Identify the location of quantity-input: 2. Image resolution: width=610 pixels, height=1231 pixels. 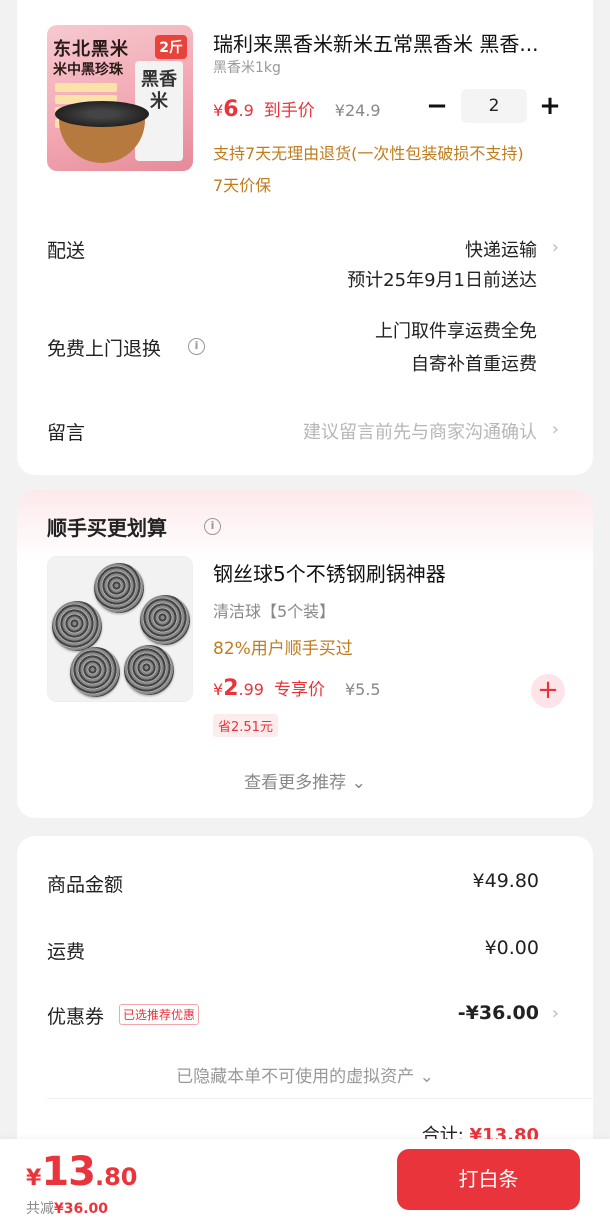
(494, 106).